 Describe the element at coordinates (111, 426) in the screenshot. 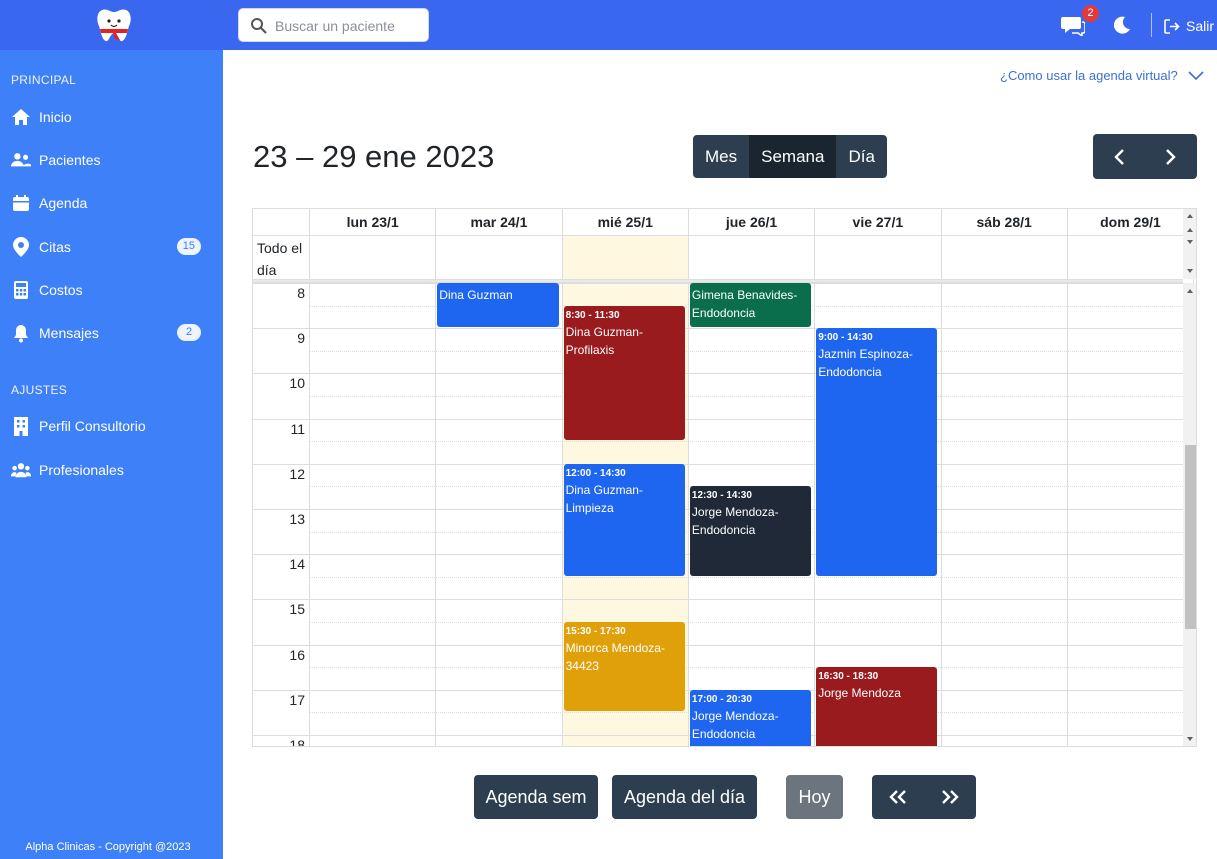

I see `sidebar-item-perfil-consultorio: Perfil Consultorio` at that location.